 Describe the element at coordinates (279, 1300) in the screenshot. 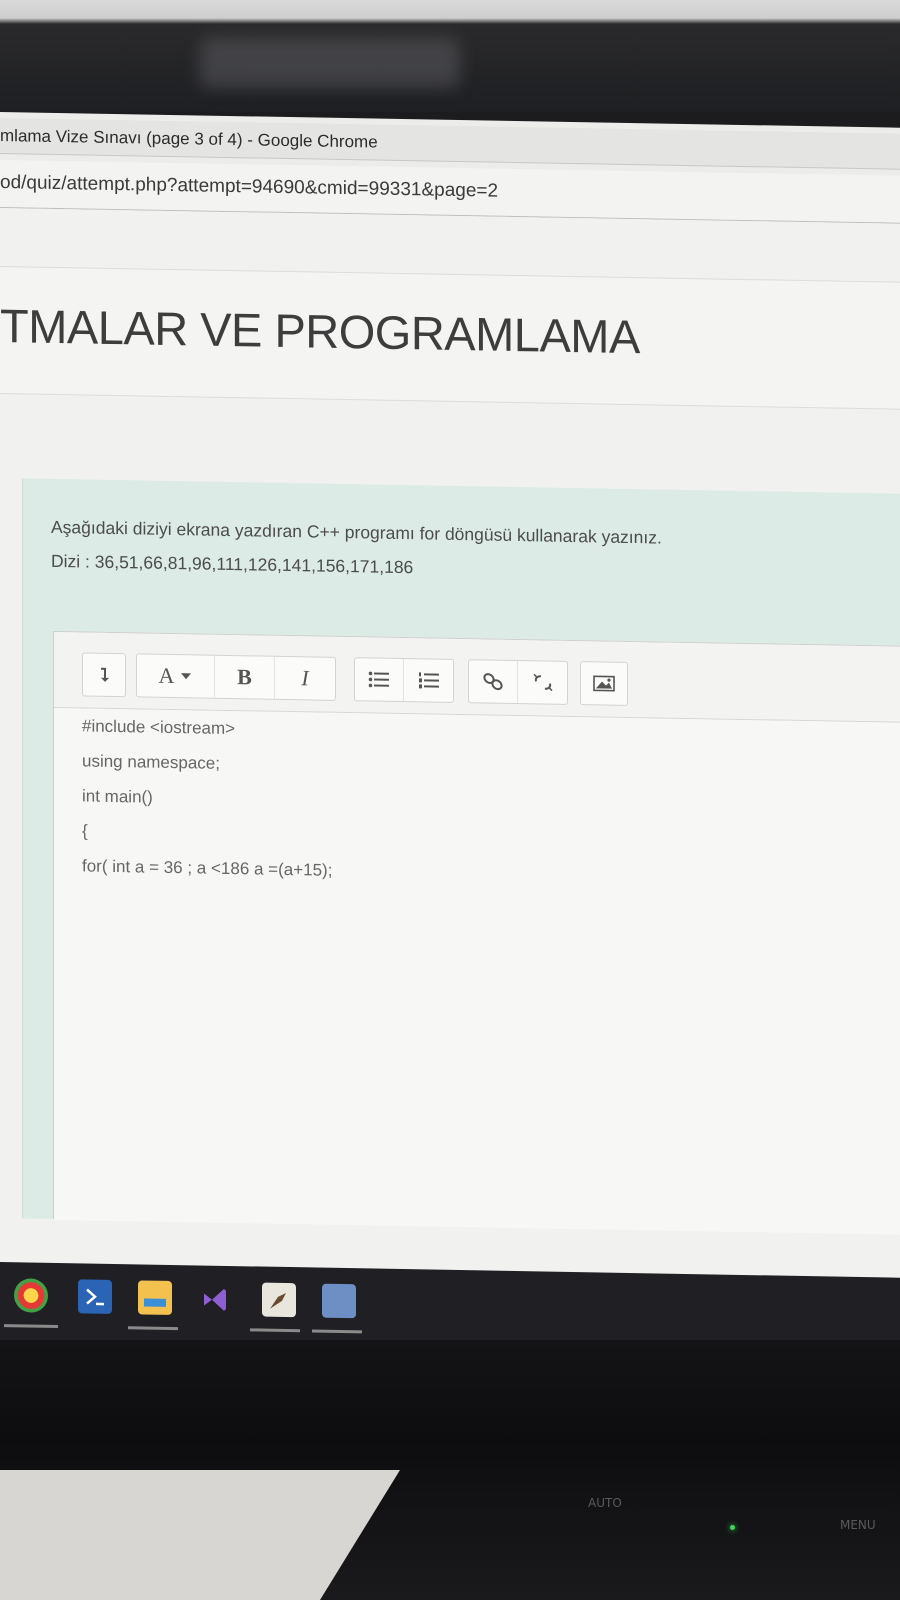

I see `paint-icon` at that location.